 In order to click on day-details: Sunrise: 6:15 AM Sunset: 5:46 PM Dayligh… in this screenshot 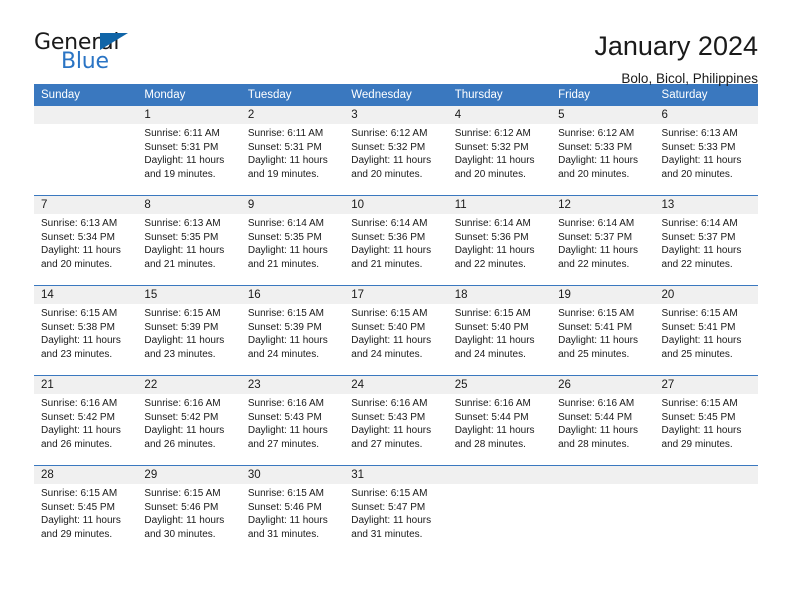, I will do `click(188, 512)`.